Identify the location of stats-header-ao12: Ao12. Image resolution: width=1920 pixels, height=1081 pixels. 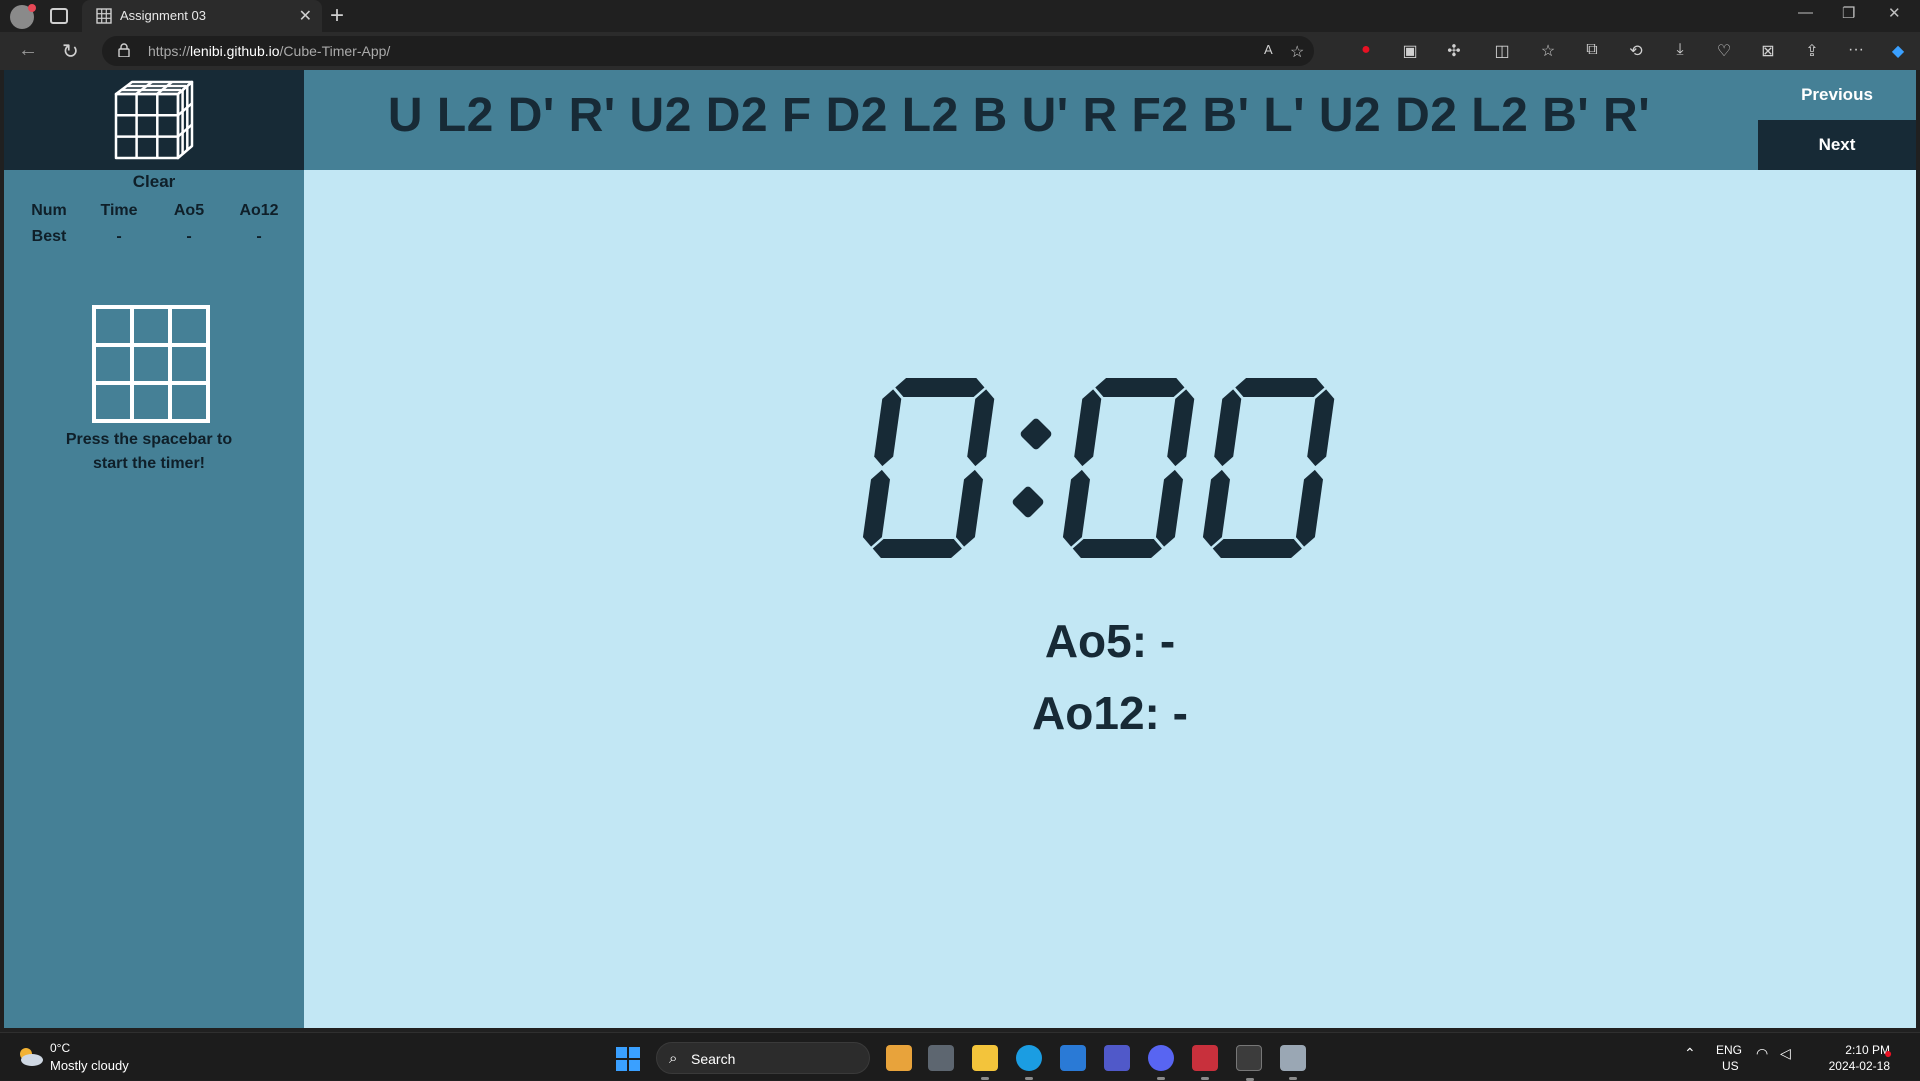
(259, 210).